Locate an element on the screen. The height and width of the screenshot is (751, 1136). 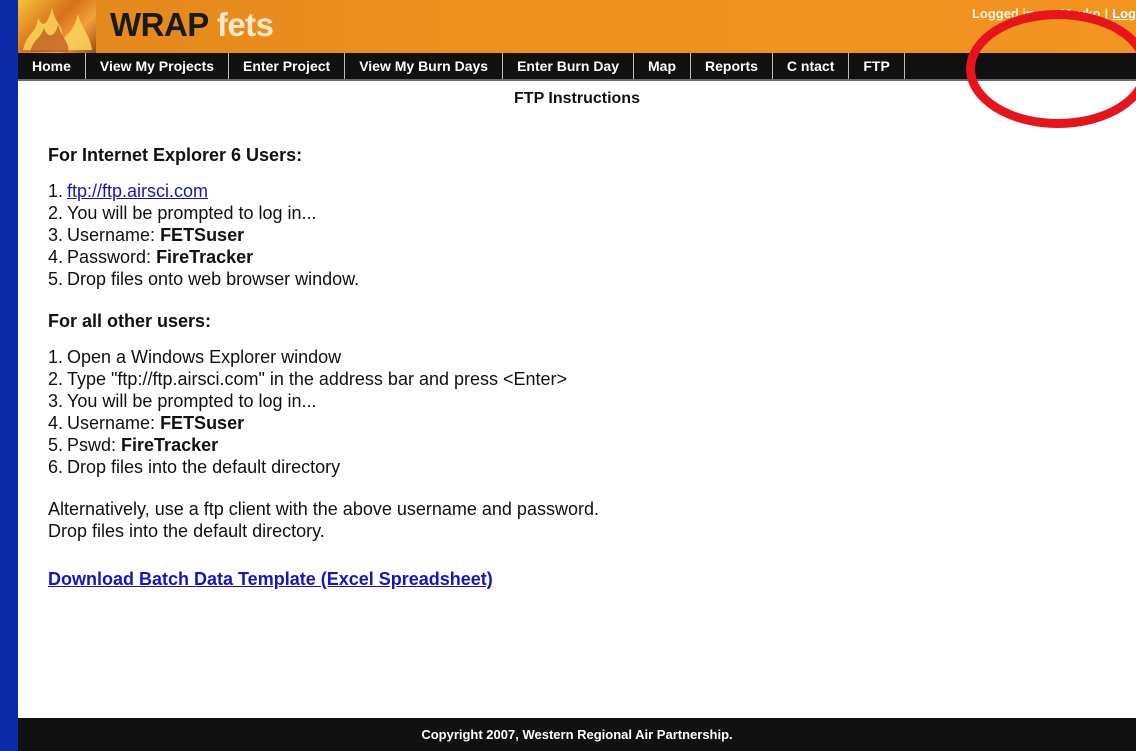
logout-link: Log is located at coordinates (1124, 13).